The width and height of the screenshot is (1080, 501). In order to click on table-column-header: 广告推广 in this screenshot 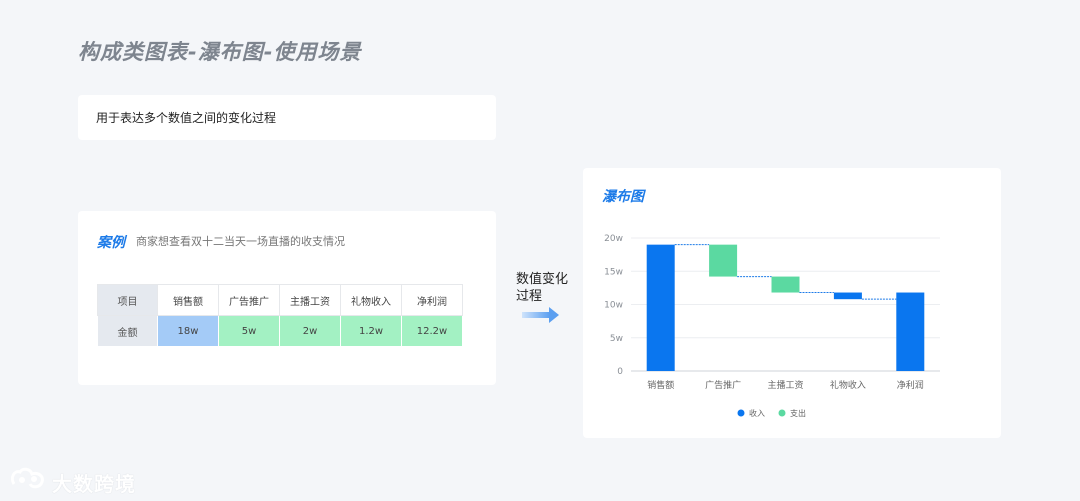, I will do `click(249, 300)`.